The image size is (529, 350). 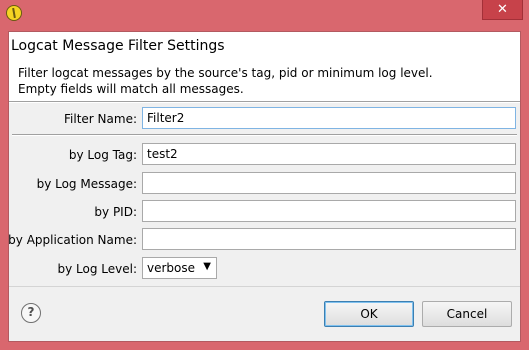 I want to click on log-message-label: by Log Message:, so click(x=86, y=184).